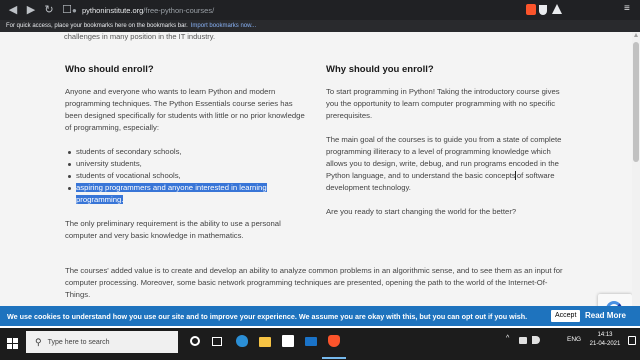  I want to click on why-heading: Why should you enroll?, so click(380, 69).